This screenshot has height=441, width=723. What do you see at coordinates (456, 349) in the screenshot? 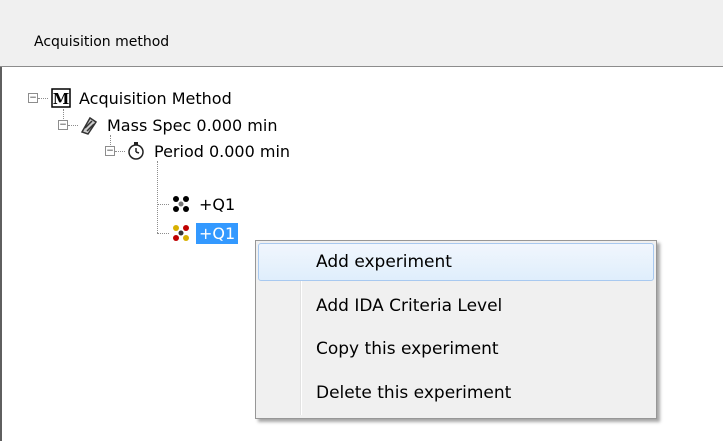
I see `menu-item-copy-experiment: Copy this experiment` at bounding box center [456, 349].